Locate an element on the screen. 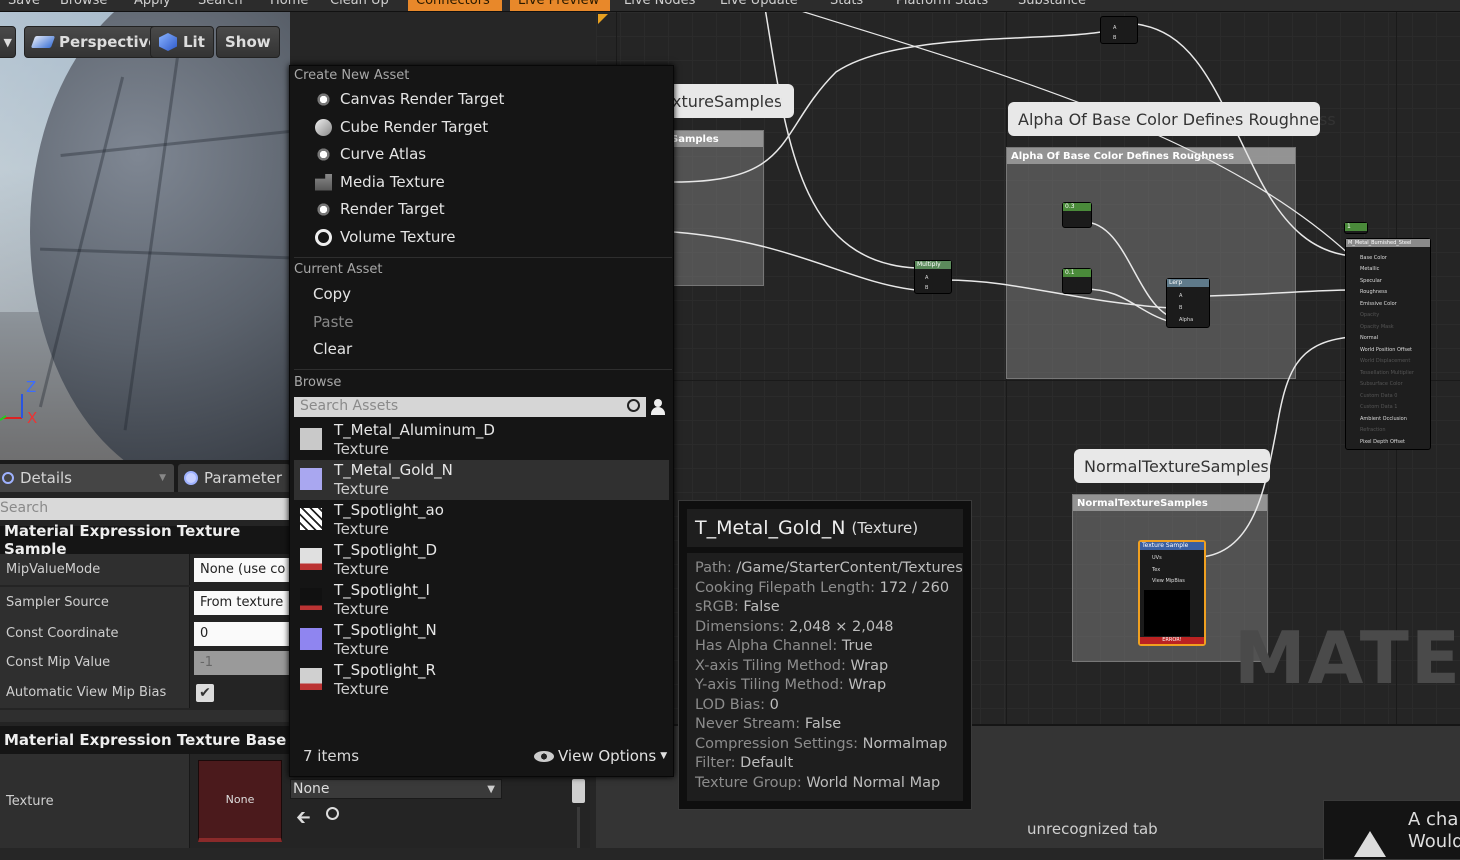 This screenshot has height=860, width=1460. multiply-node: Multiply A B is located at coordinates (933, 277).